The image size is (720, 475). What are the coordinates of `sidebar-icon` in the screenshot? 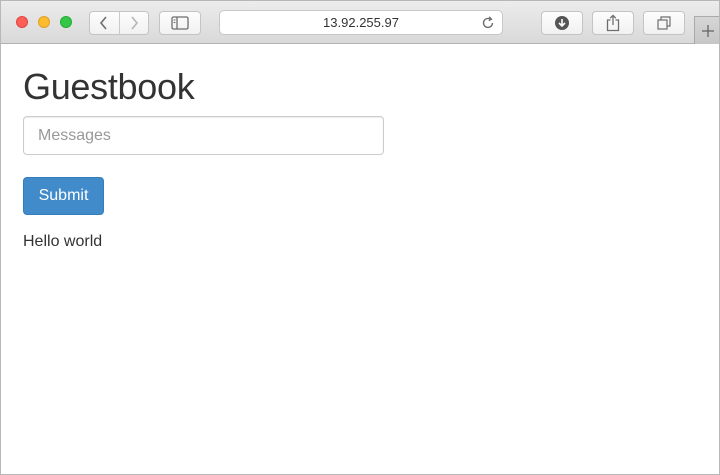 It's located at (180, 23).